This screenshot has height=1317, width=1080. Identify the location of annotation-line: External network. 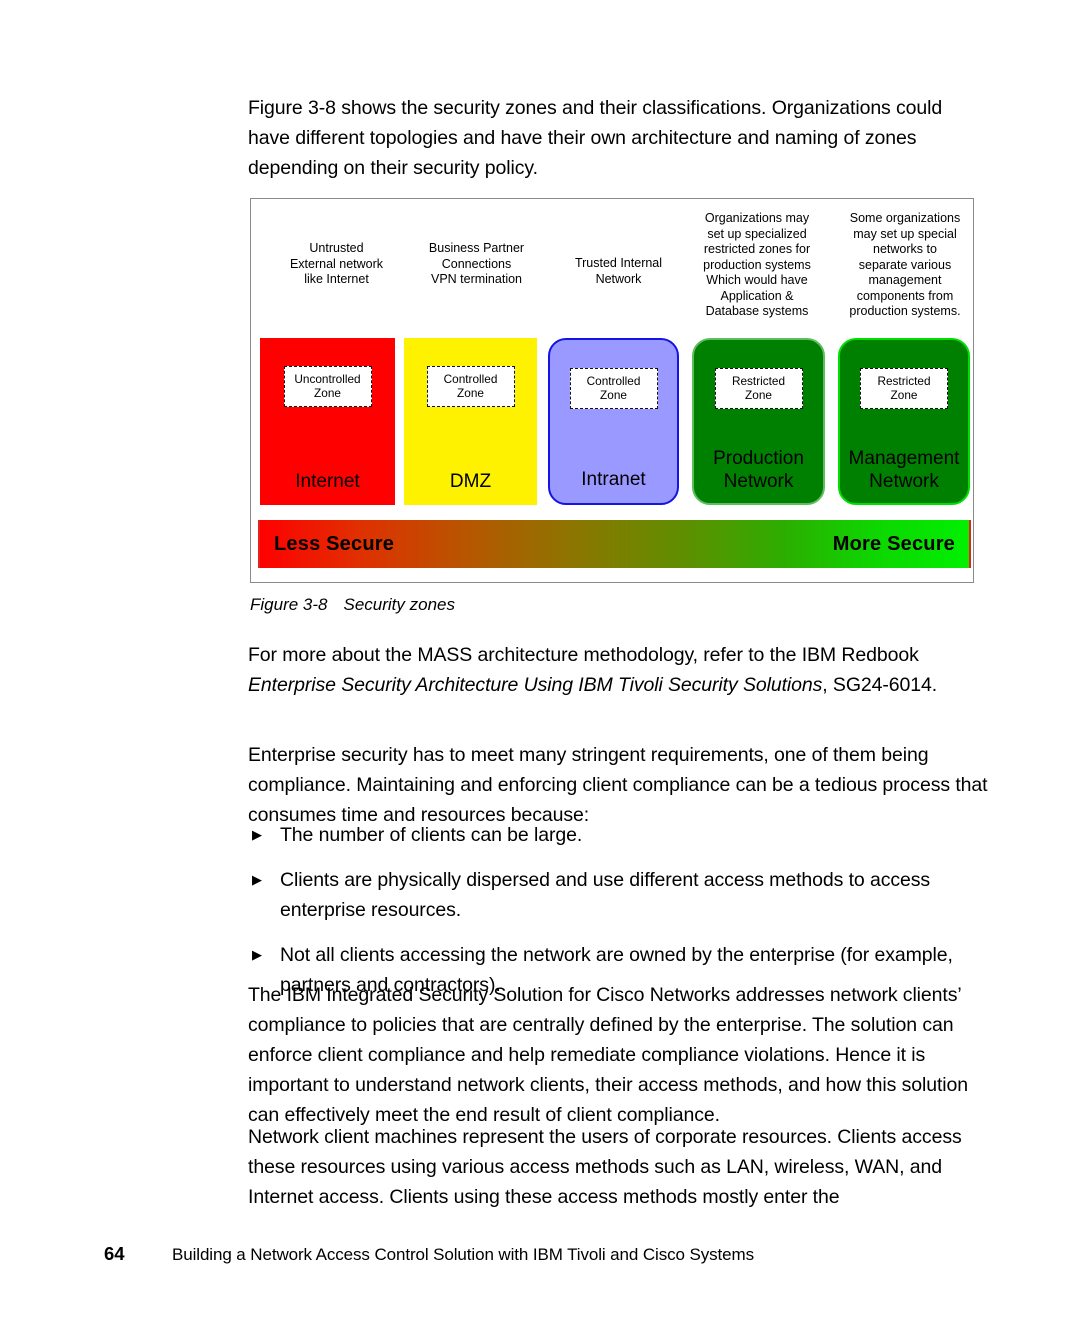
(336, 263).